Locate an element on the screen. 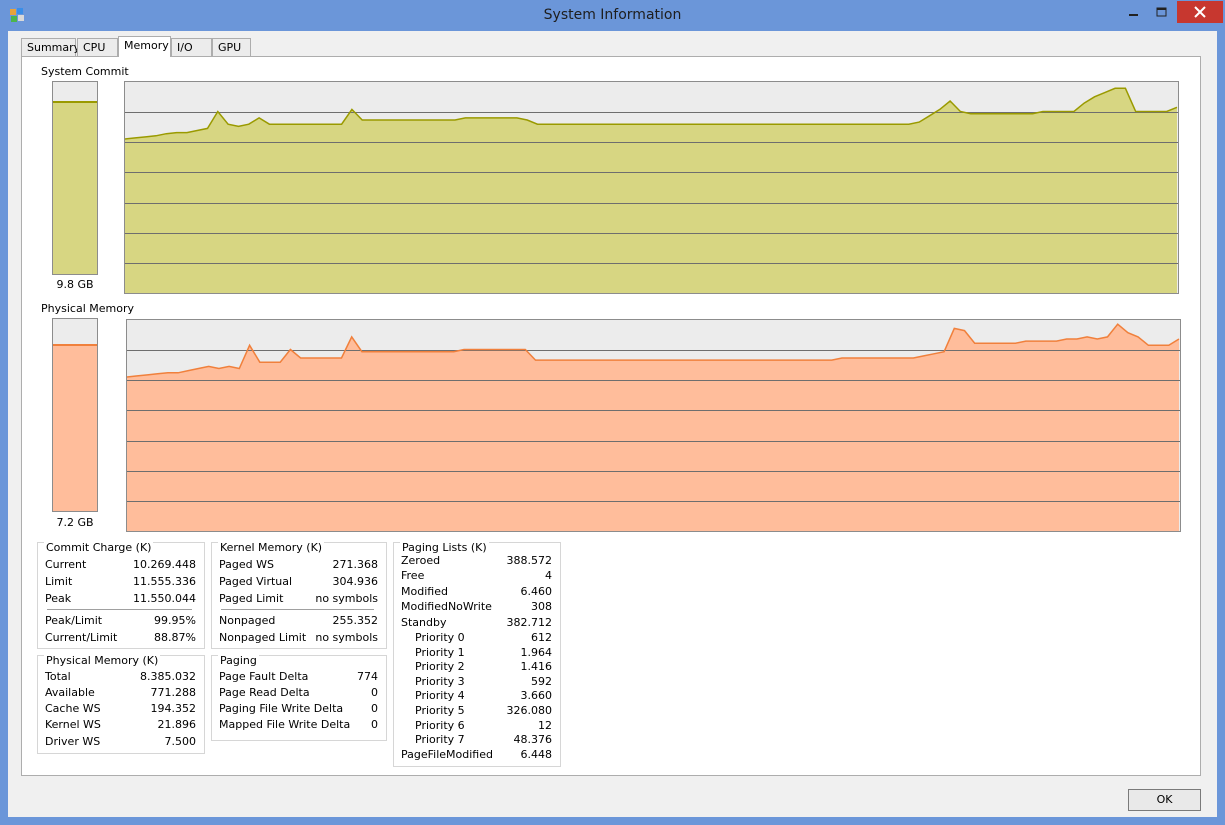  tab-cpu: CPU is located at coordinates (97, 47).